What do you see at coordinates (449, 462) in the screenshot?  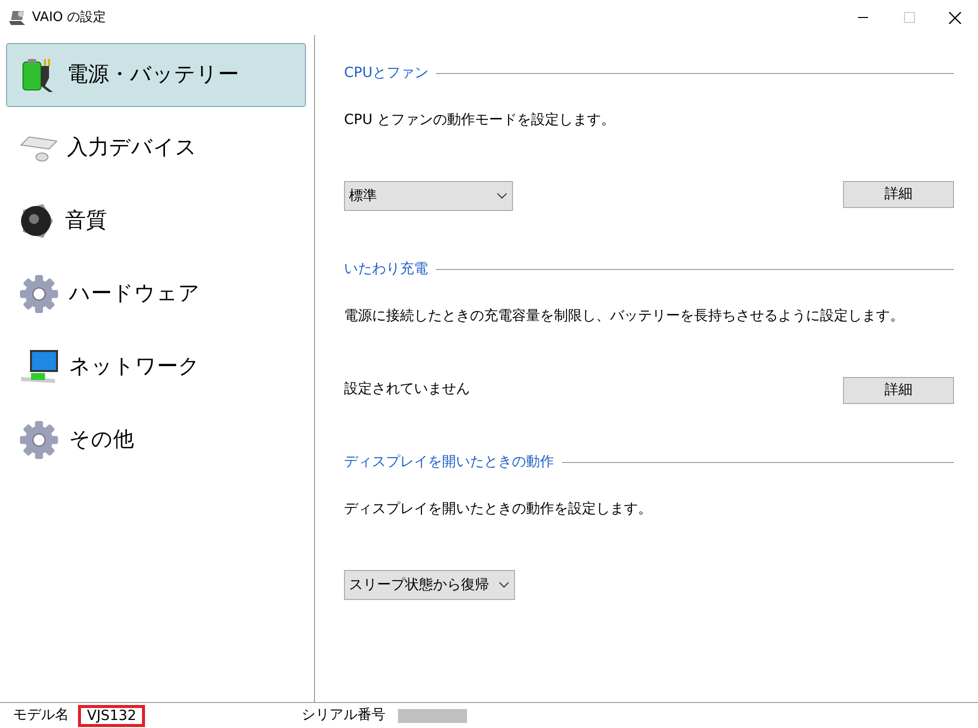 I see `section-heading: ディスプレイを開いたときの動作` at bounding box center [449, 462].